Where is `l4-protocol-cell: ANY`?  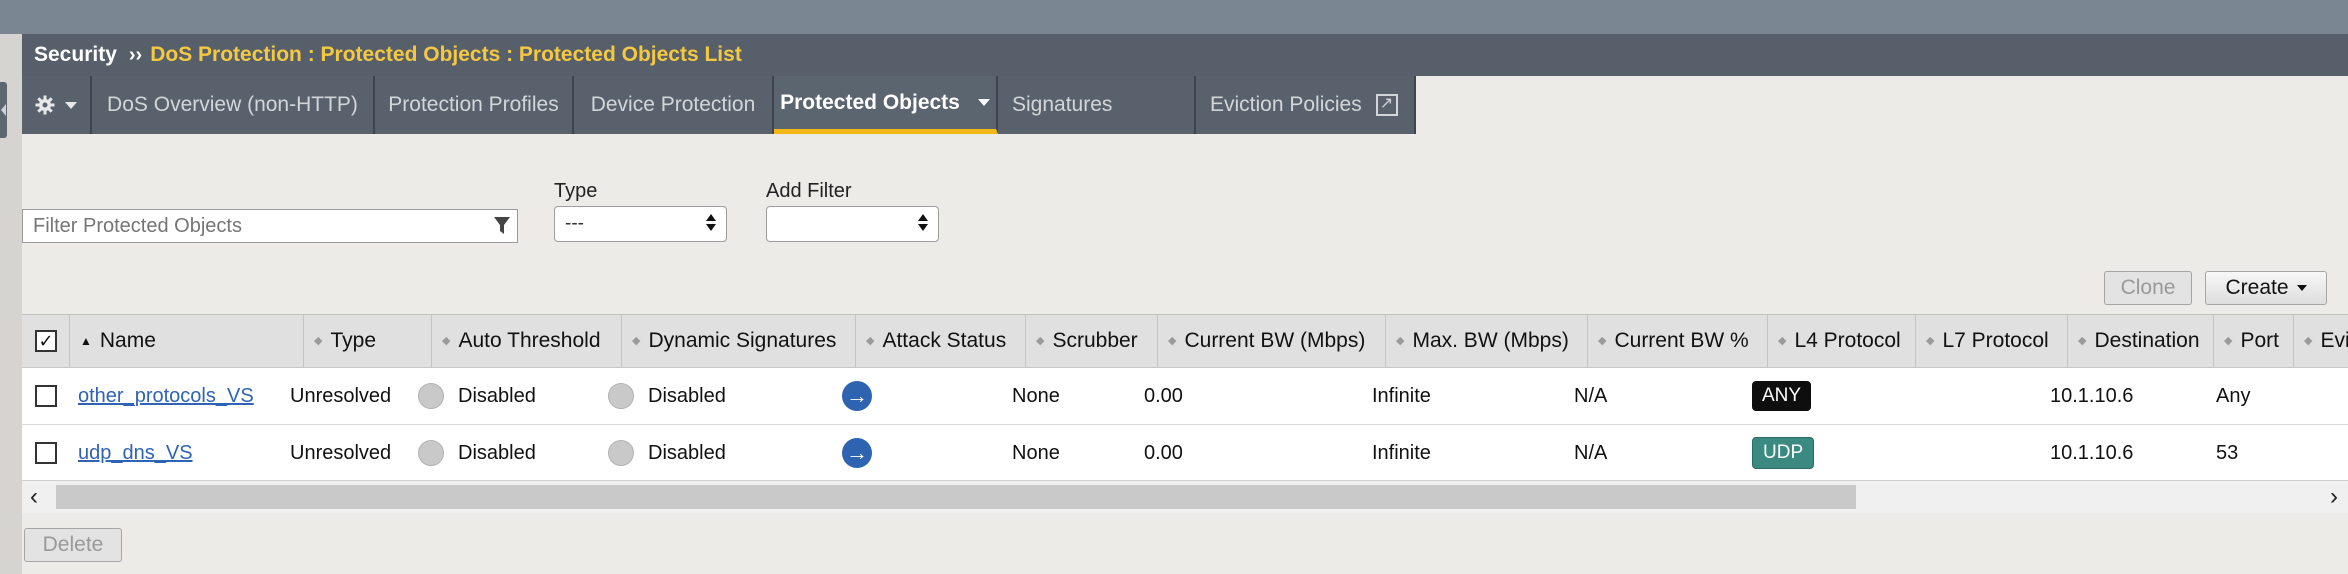
l4-protocol-cell: ANY is located at coordinates (1782, 396).